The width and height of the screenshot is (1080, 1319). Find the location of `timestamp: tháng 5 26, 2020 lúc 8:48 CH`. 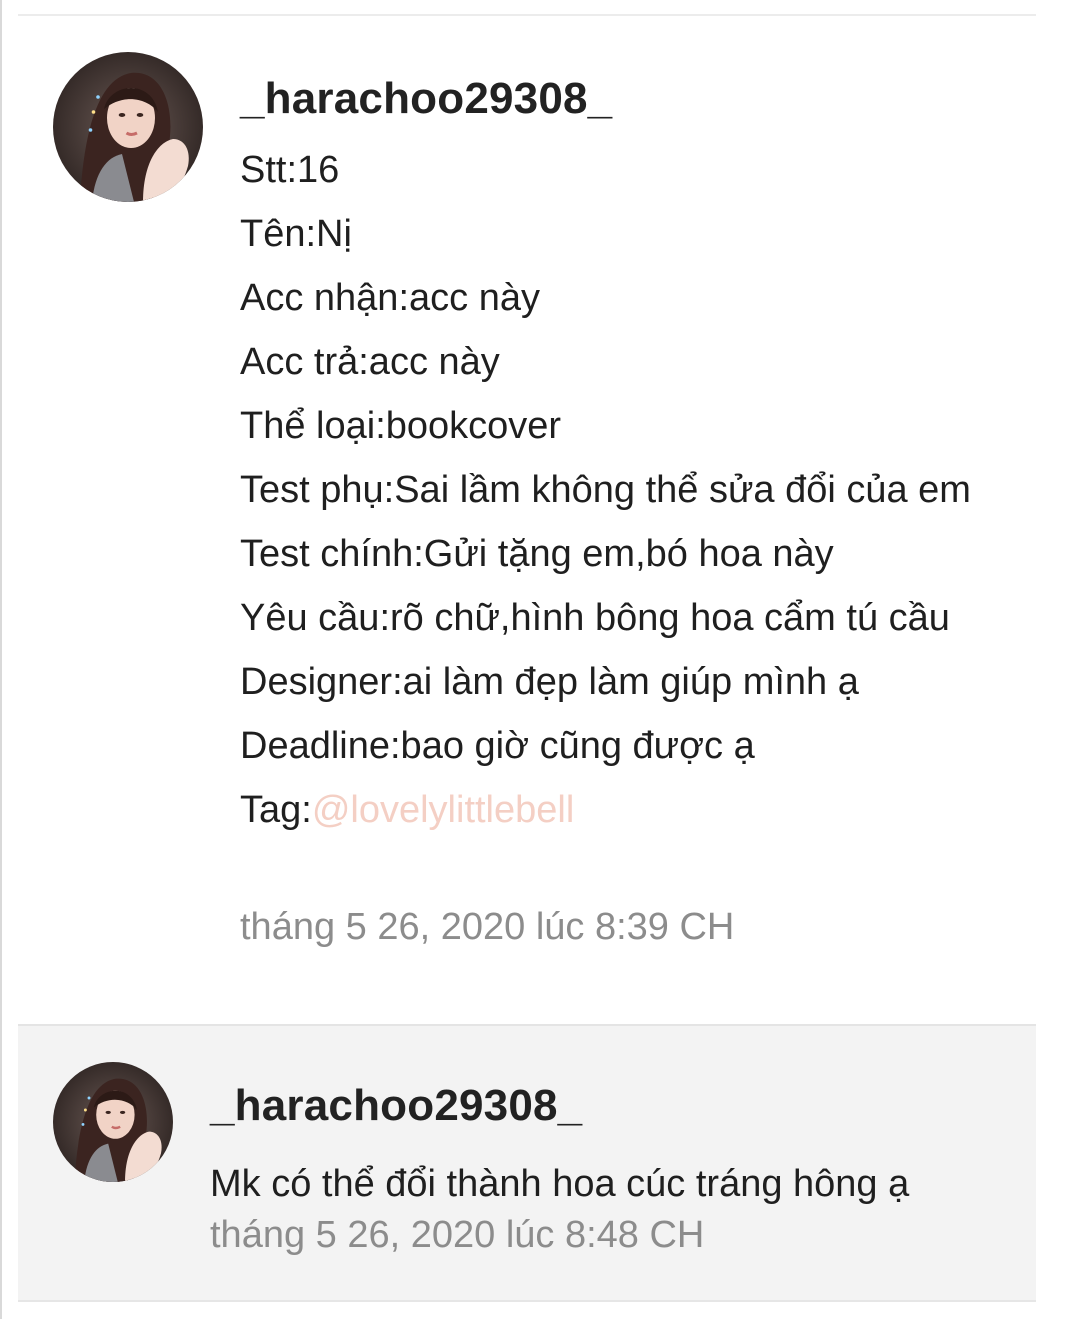

timestamp: tháng 5 26, 2020 lúc 8:48 CH is located at coordinates (457, 1235).